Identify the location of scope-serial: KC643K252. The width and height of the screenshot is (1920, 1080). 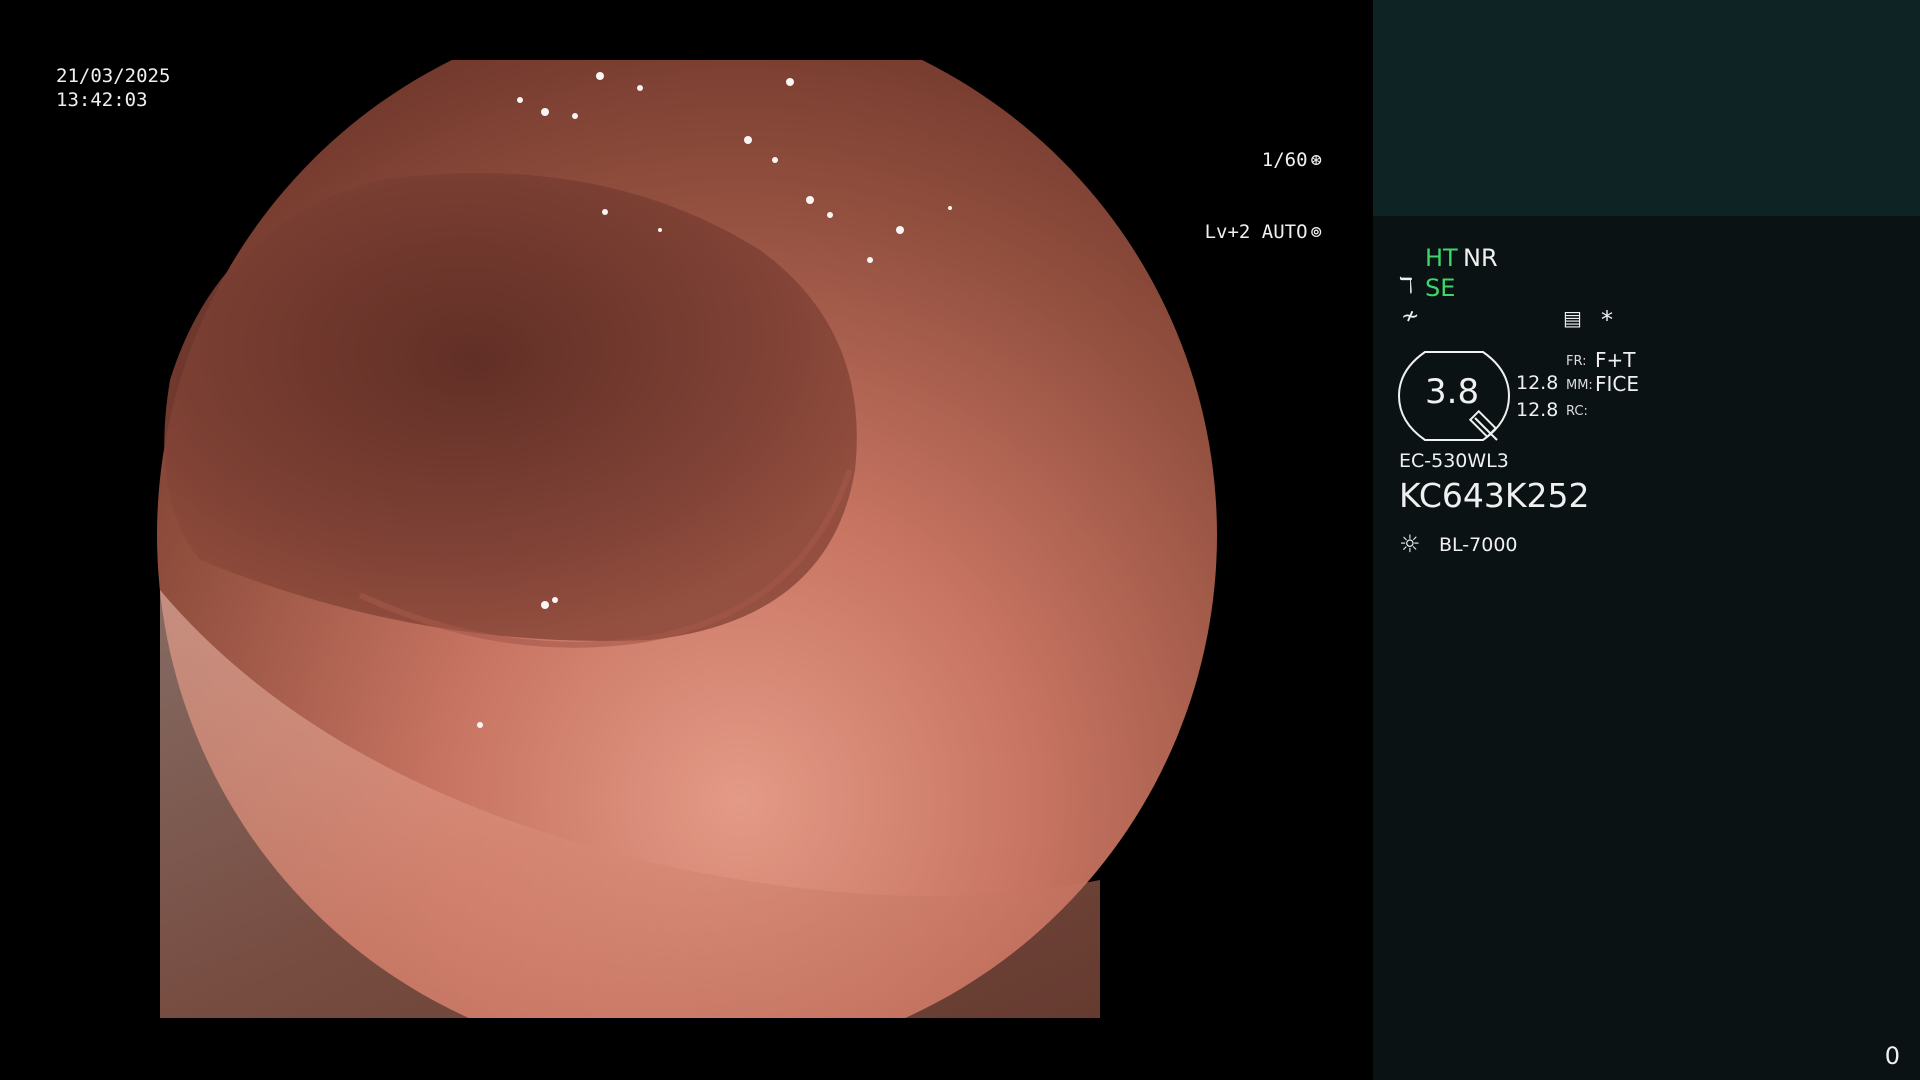
(1494, 495).